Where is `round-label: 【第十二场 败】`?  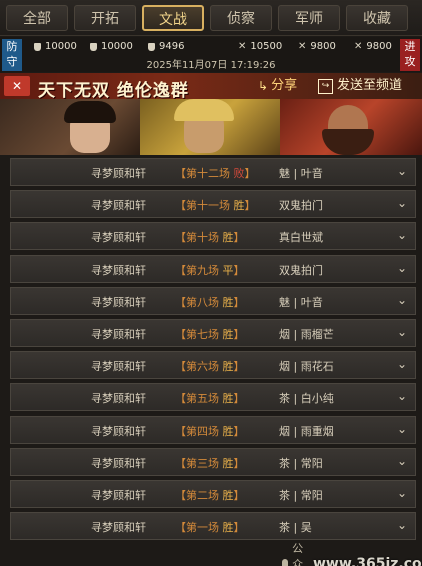
round-label: 【第十二场 败】 is located at coordinates (215, 173).